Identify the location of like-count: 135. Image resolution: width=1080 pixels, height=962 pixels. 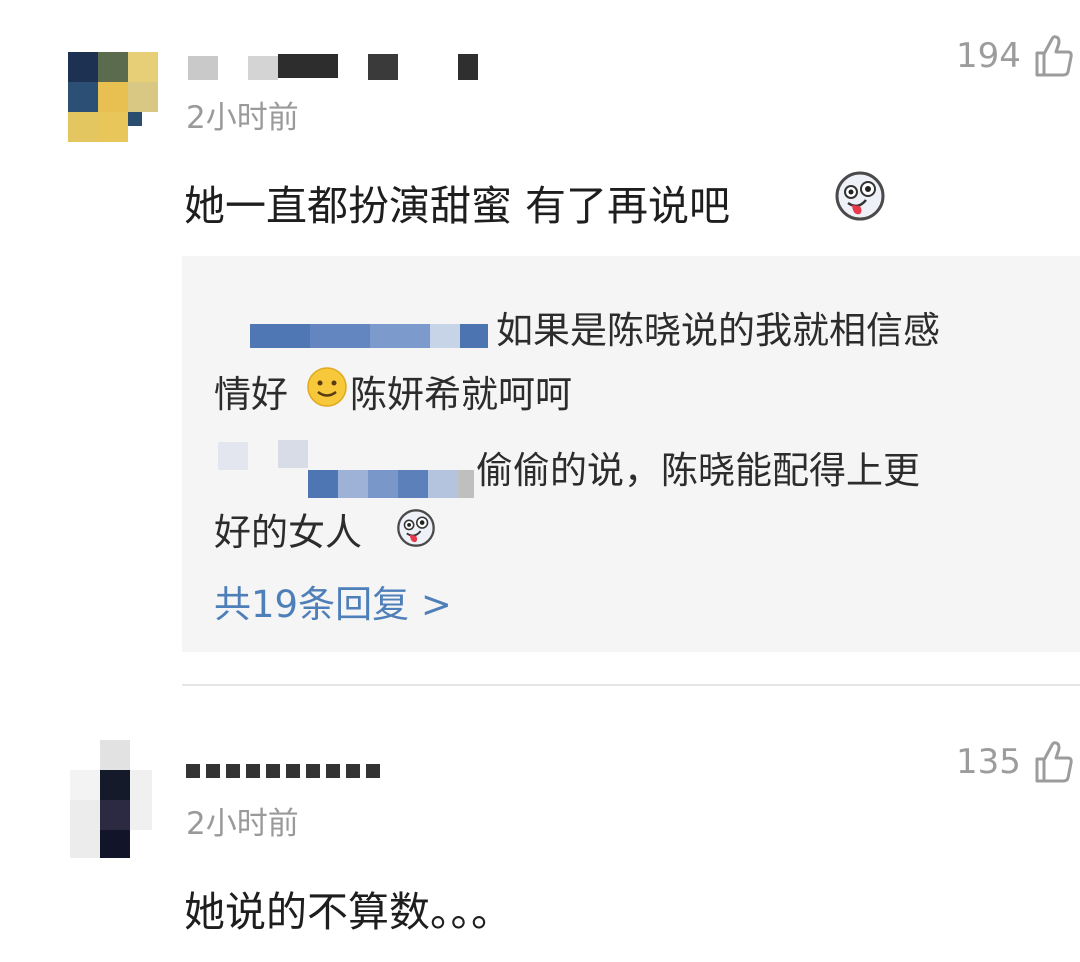
(988, 762).